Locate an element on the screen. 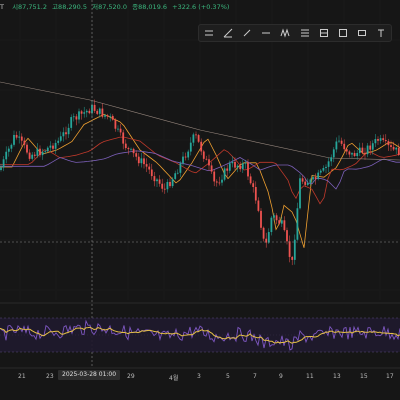  rectangle-icon is located at coordinates (362, 33).